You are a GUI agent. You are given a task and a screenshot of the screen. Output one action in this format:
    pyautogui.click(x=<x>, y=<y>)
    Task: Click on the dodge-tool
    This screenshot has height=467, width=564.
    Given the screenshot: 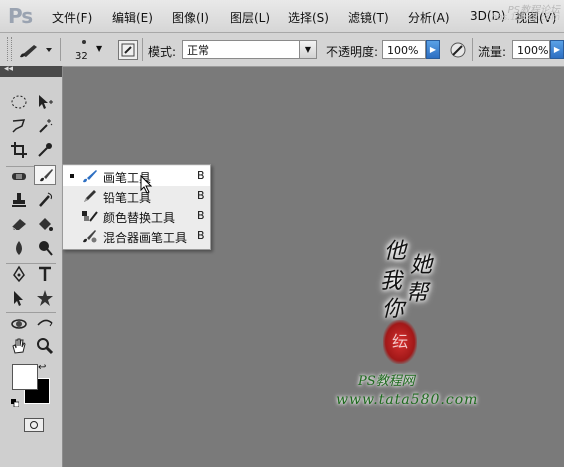 What is the action you would take?
    pyautogui.click(x=45, y=248)
    